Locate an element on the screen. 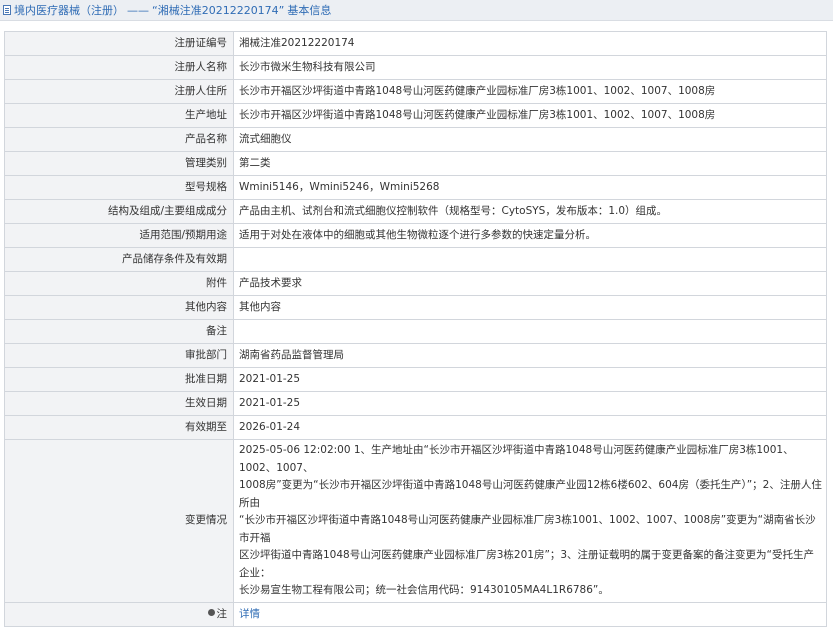 The height and width of the screenshot is (627, 833). row-value: 第二类 is located at coordinates (530, 163).